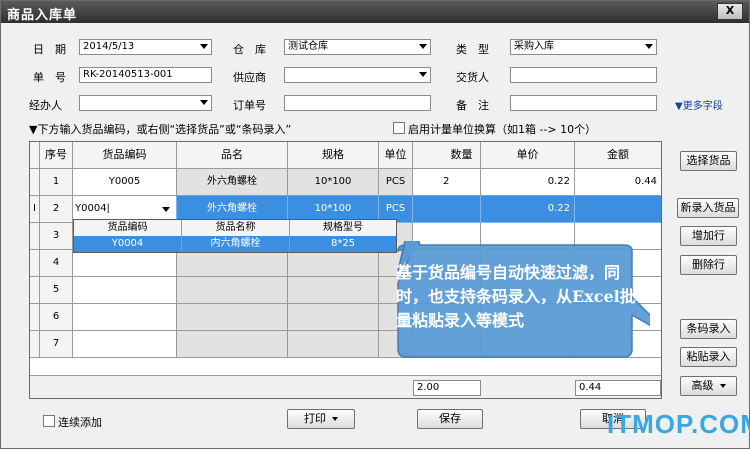  What do you see at coordinates (125, 155) in the screenshot?
I see `header-code: 货品编码` at bounding box center [125, 155].